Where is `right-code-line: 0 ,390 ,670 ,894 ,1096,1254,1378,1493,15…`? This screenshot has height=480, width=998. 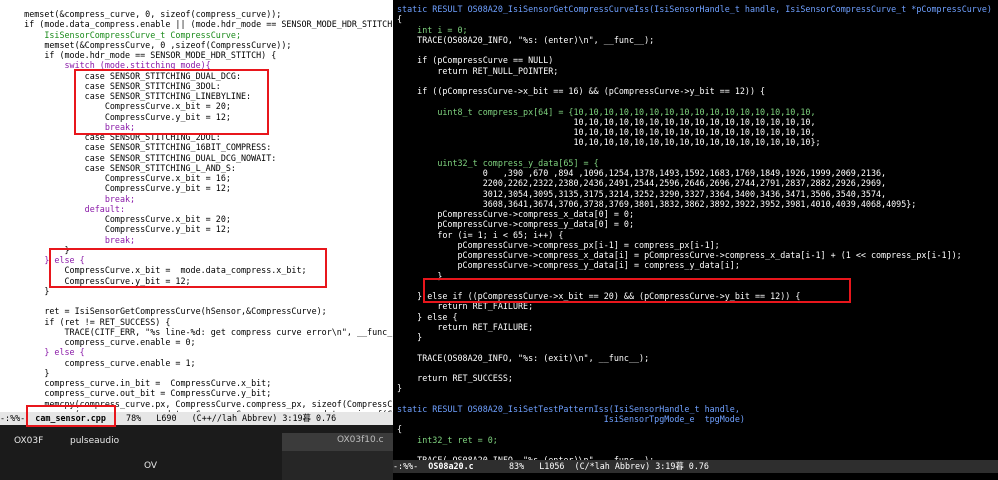 right-code-line: 0 ,390 ,670 ,894 ,1096,1254,1378,1493,15… is located at coordinates (641, 173).